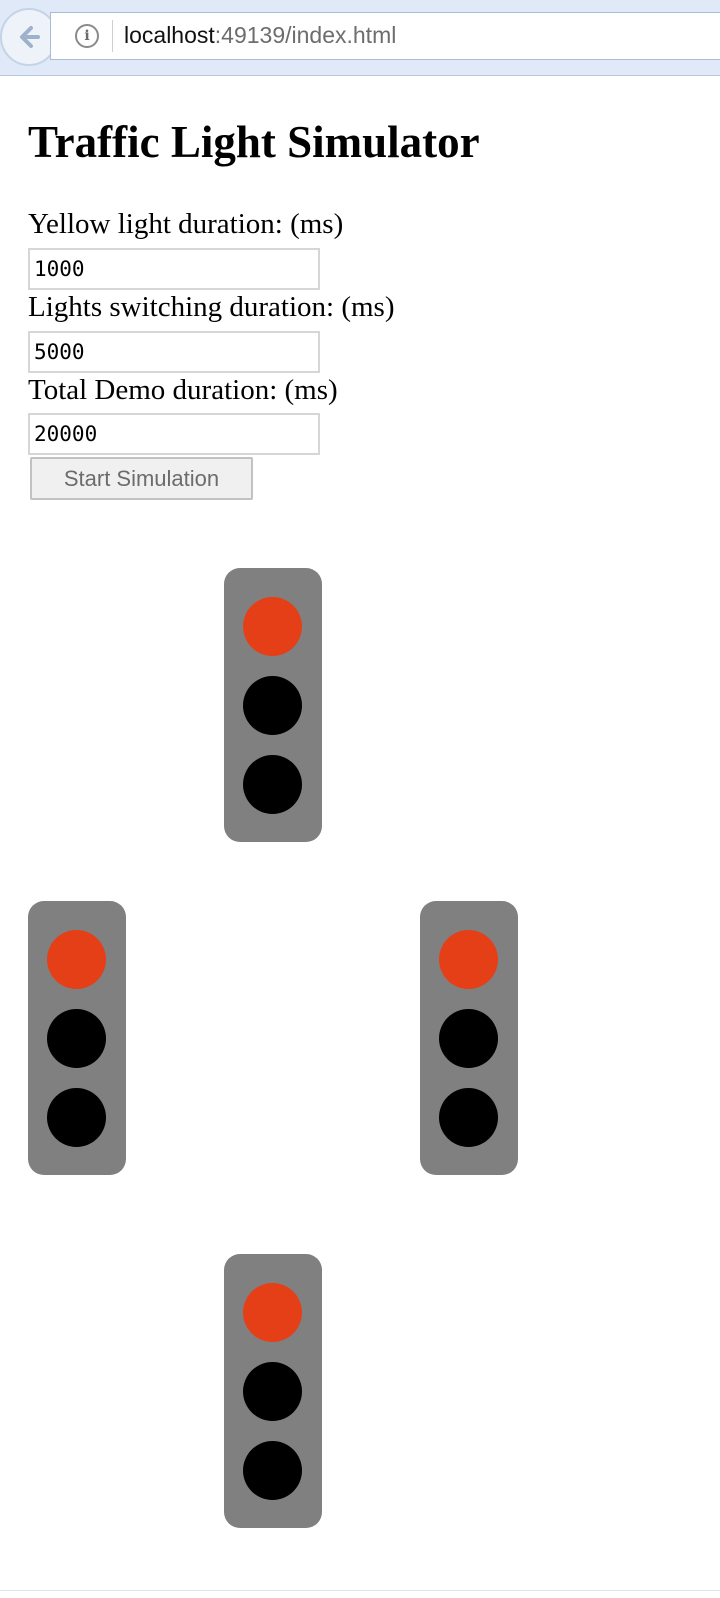 Image resolution: width=720 pixels, height=1598 pixels. I want to click on traffic-light-west, so click(77, 1038).